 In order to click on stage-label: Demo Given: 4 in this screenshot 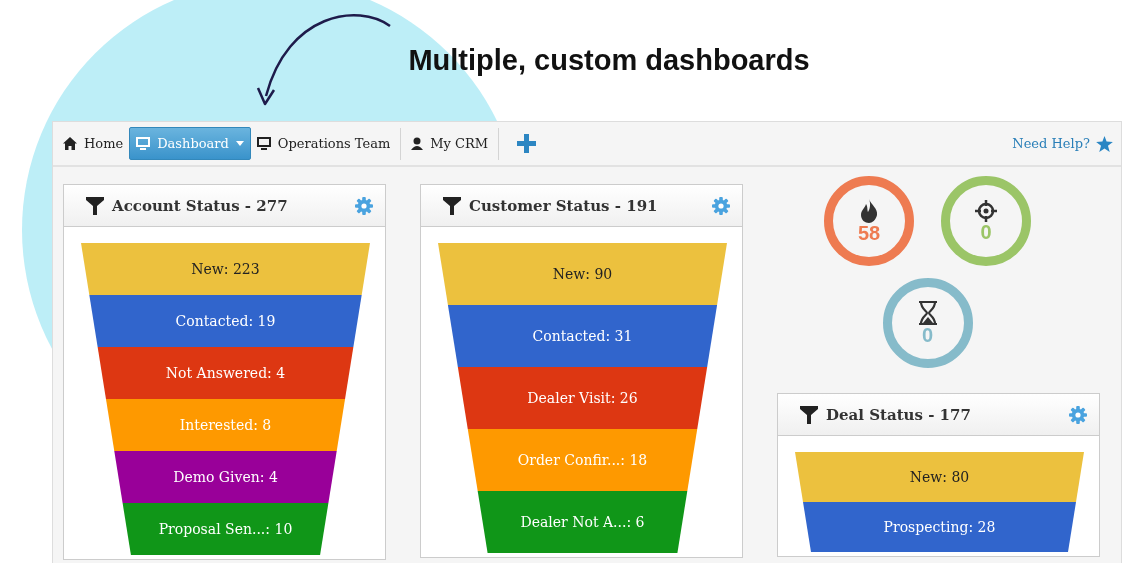, I will do `click(225, 477)`.